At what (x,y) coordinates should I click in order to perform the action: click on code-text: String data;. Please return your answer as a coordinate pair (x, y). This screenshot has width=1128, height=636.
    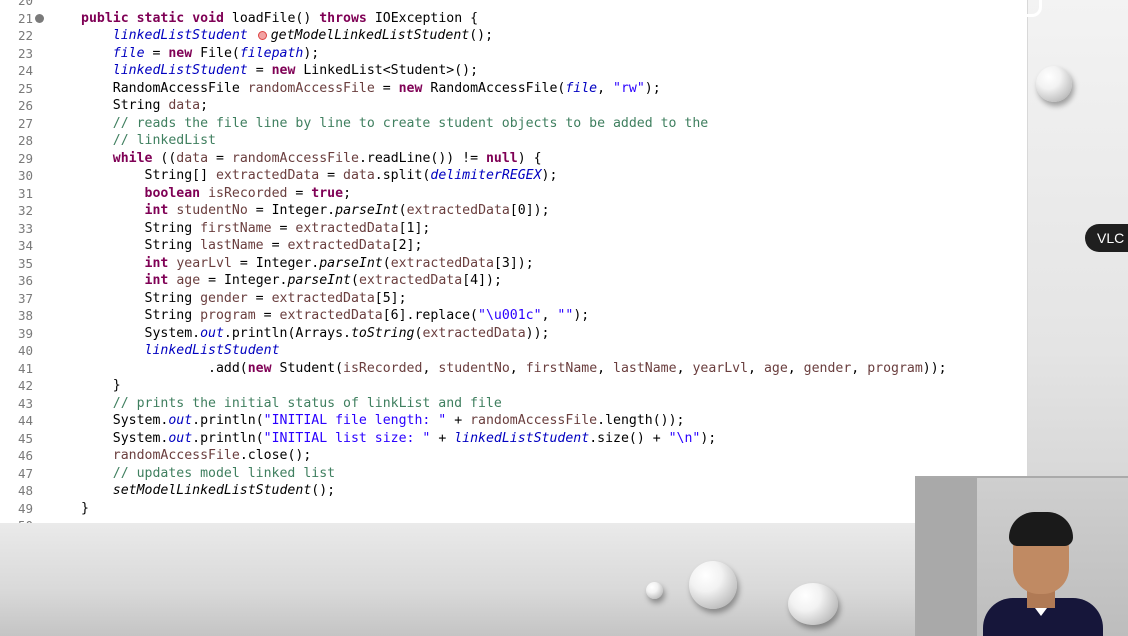
    Looking at the image, I should click on (145, 105).